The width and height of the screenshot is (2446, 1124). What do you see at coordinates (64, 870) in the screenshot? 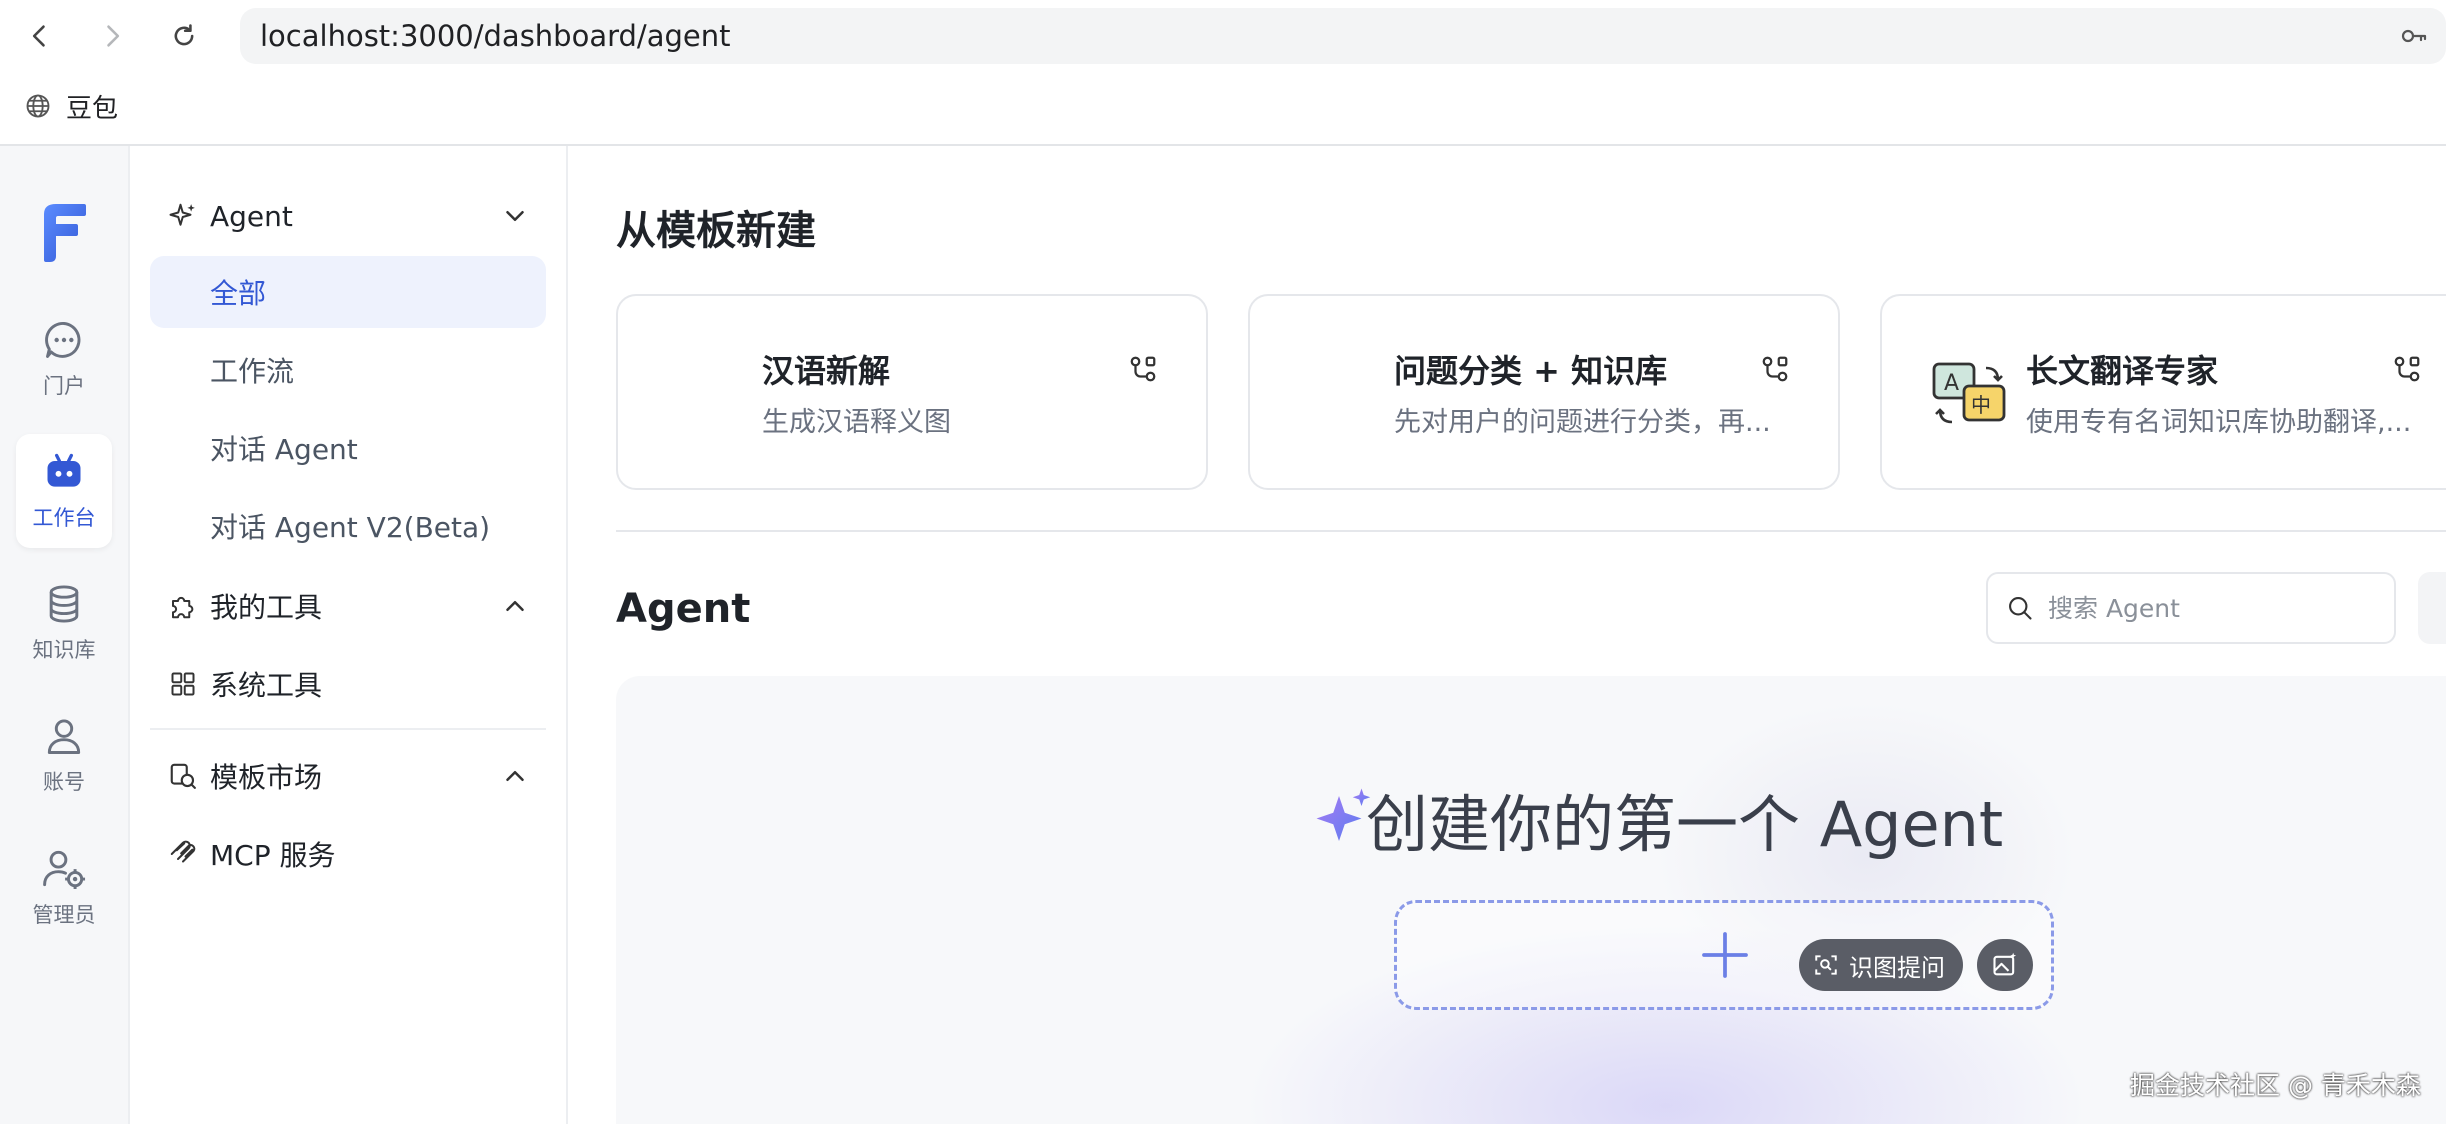
I see `user-gear-icon` at bounding box center [64, 870].